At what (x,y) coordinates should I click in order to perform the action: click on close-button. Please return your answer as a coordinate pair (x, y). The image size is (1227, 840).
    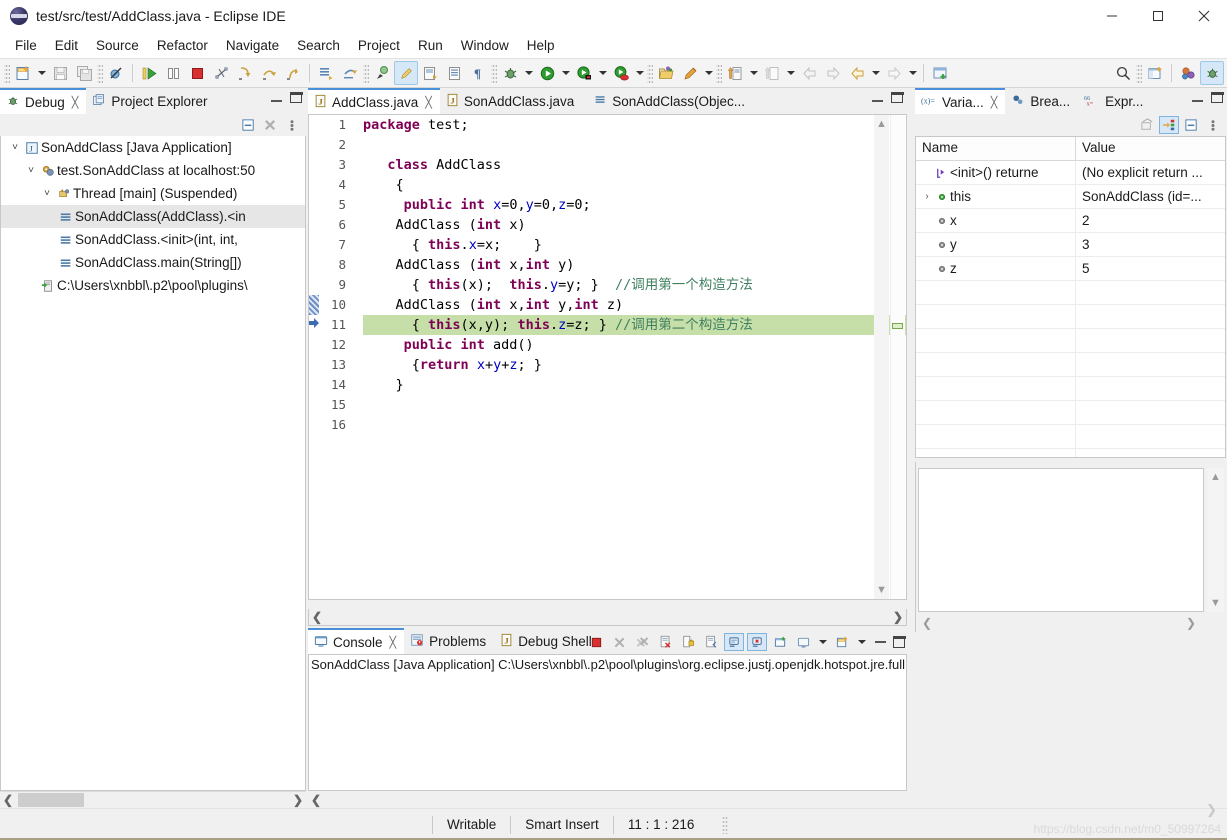
    Looking at the image, I should click on (1204, 16).